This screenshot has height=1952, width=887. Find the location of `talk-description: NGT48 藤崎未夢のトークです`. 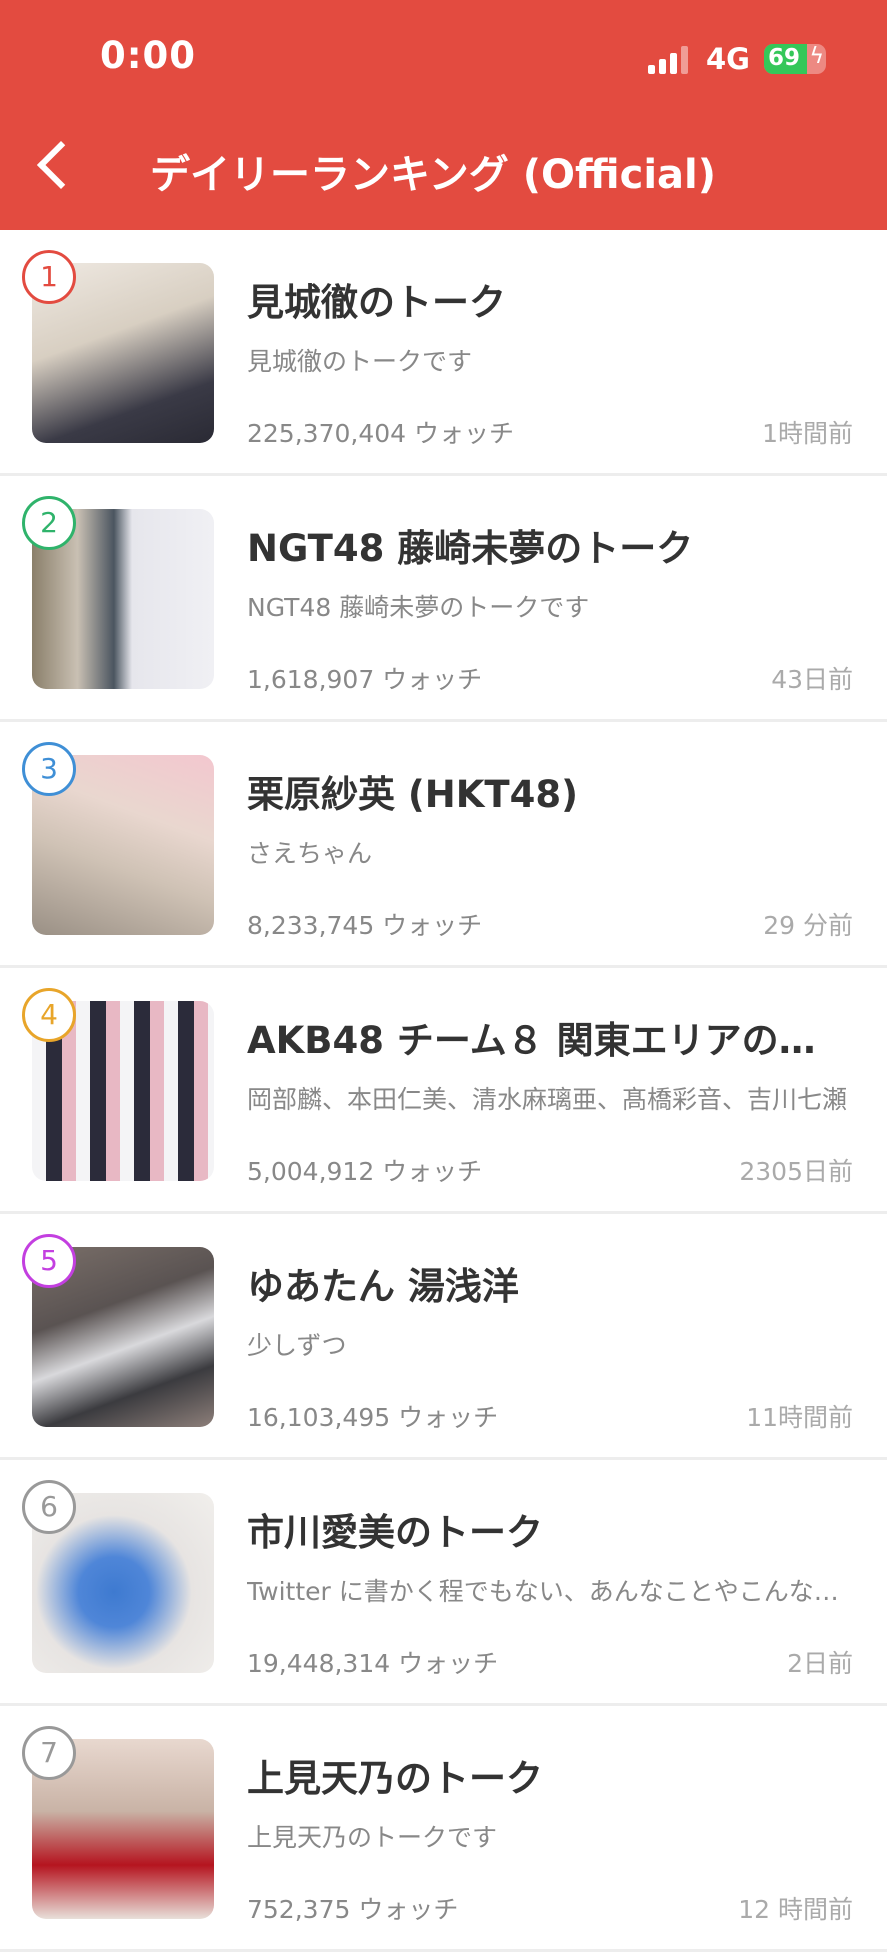

talk-description: NGT48 藤崎未夢のトークです is located at coordinates (418, 607).